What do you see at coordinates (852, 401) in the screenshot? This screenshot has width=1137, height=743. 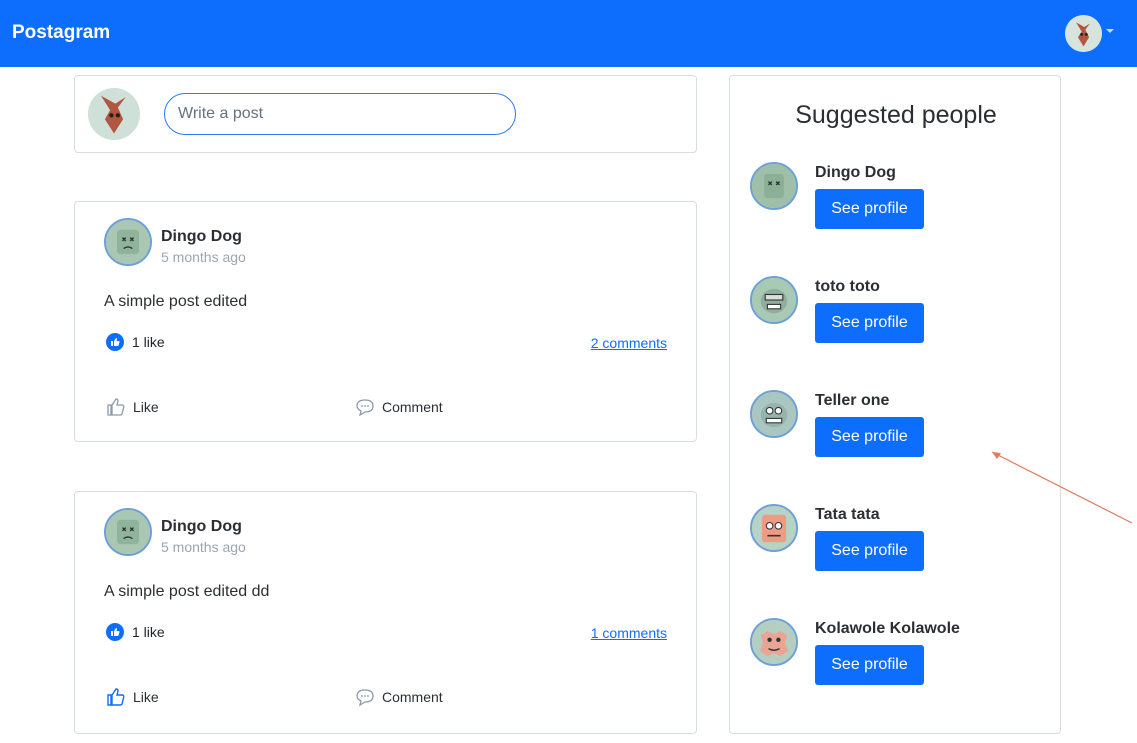 I see `person-name: Teller one` at bounding box center [852, 401].